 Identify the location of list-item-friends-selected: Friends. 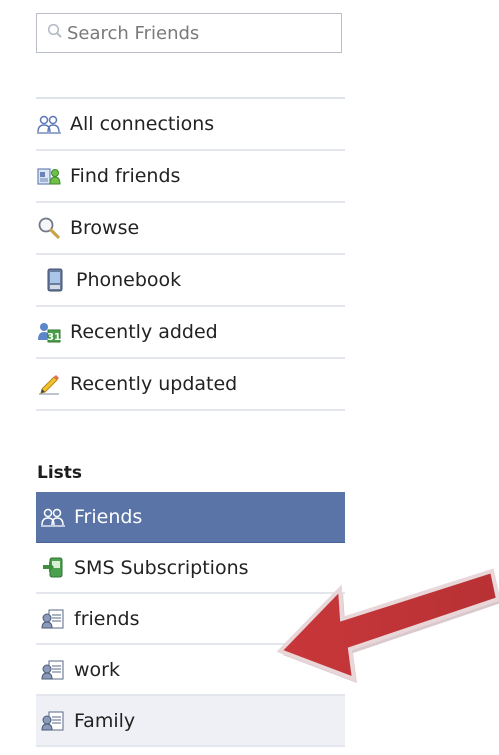
(190, 517).